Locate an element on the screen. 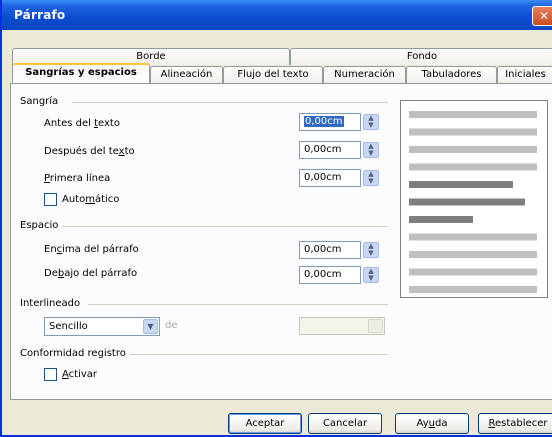 Image resolution: width=552 pixels, height=437 pixels. ok-button: Aceptar is located at coordinates (265, 423).